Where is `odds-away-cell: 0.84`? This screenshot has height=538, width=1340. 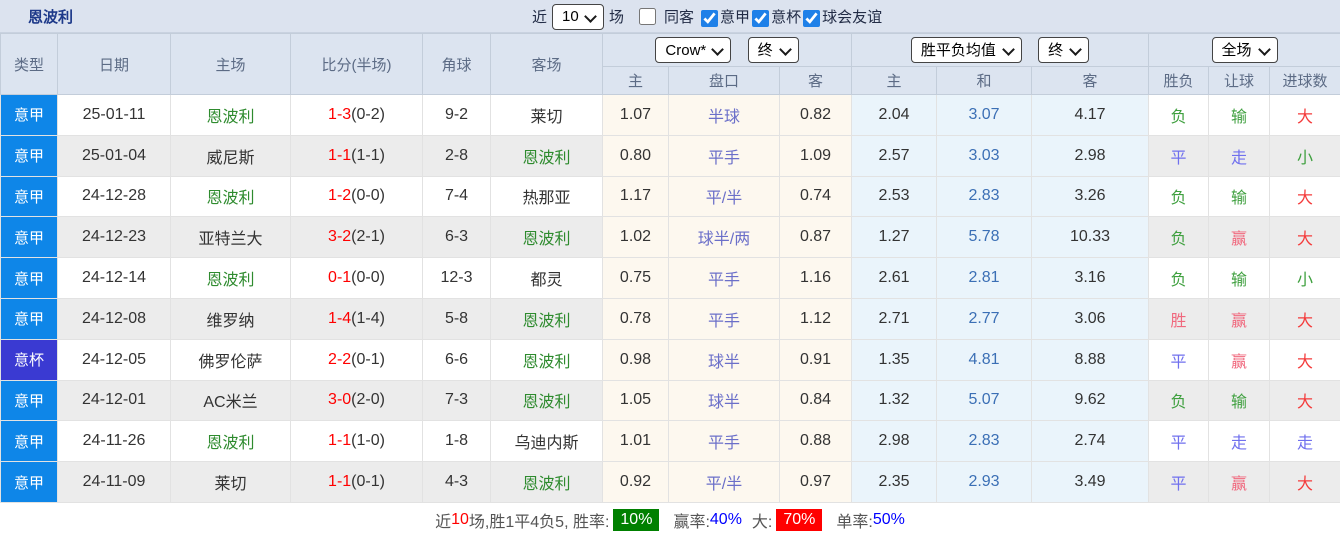 odds-away-cell: 0.84 is located at coordinates (815, 400).